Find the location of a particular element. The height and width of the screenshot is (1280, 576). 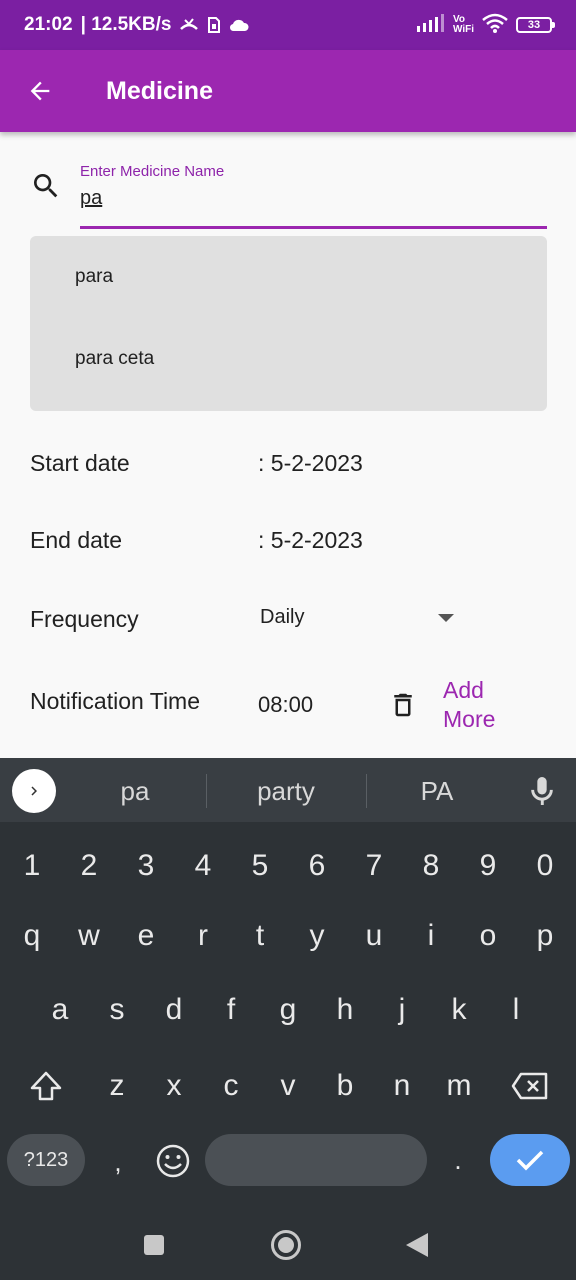

keyboard-suggestion-strip: pa party PA is located at coordinates (288, 790).